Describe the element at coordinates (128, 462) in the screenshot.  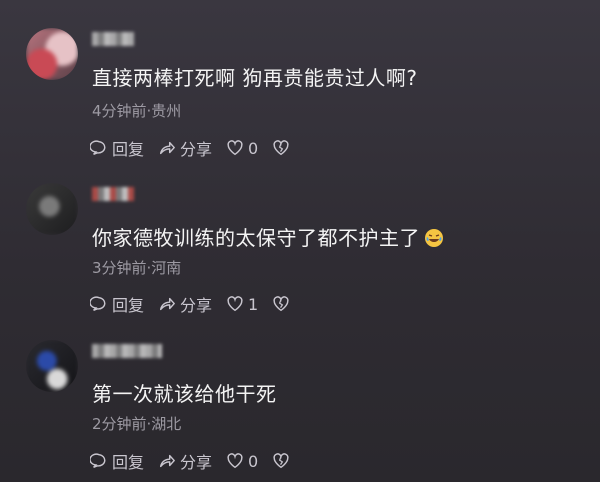
I see `reply-label: 回复` at that location.